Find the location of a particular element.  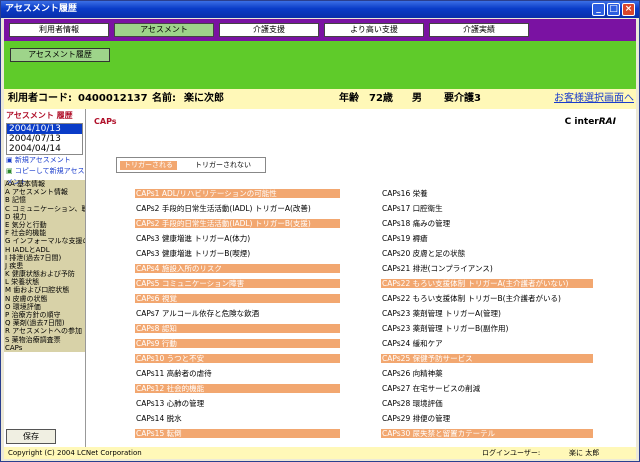

assessment-section-item: B 記憶 is located at coordinates (44, 200).